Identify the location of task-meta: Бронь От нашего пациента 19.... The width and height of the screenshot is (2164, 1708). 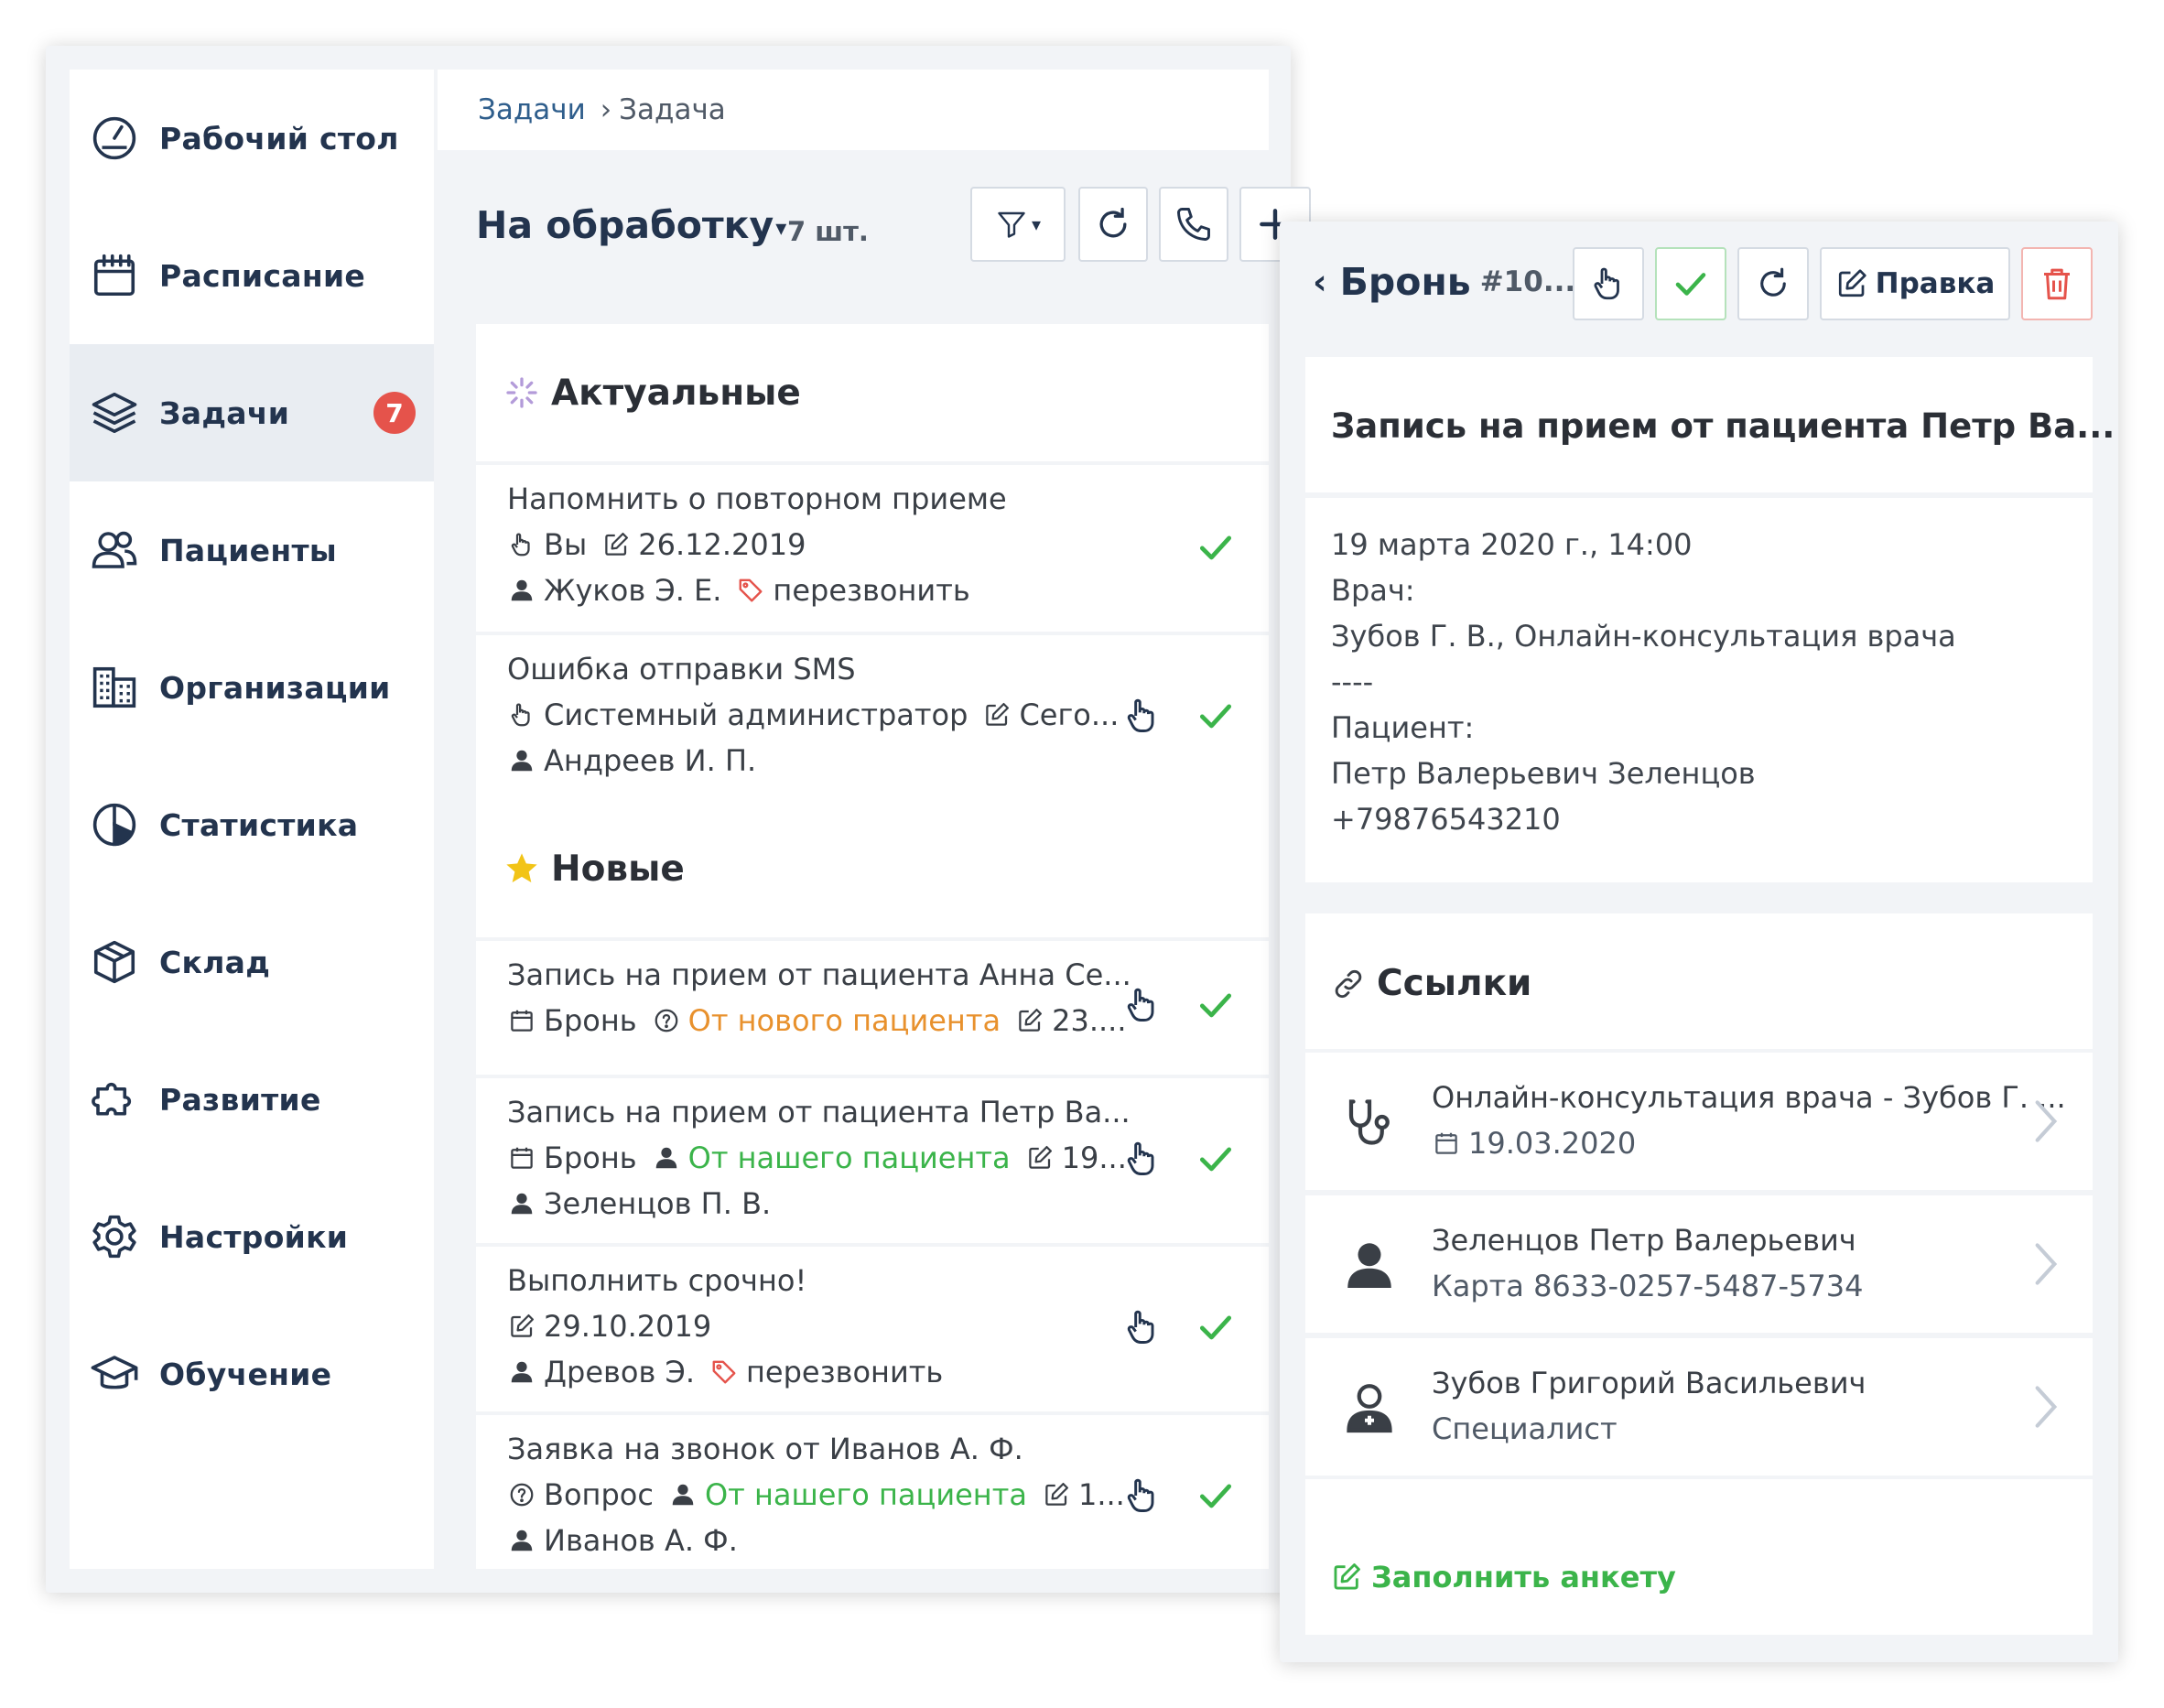
(817, 1157).